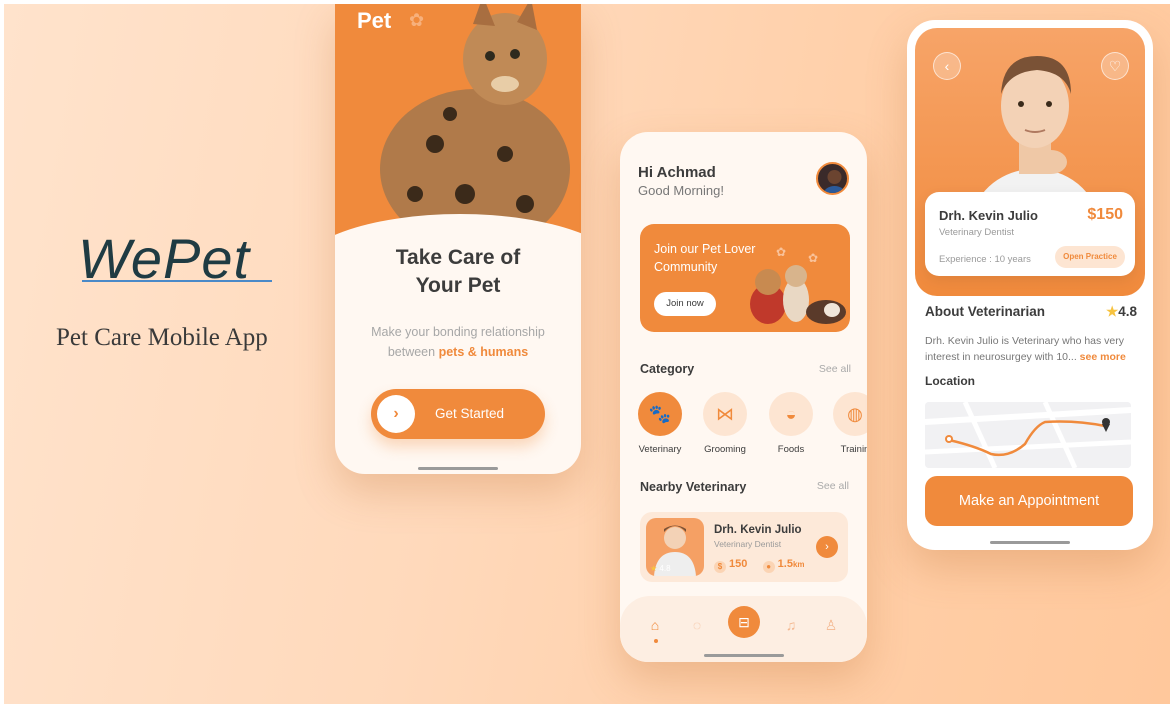  What do you see at coordinates (985, 311) in the screenshot?
I see `about-title: About Veterinarian` at bounding box center [985, 311].